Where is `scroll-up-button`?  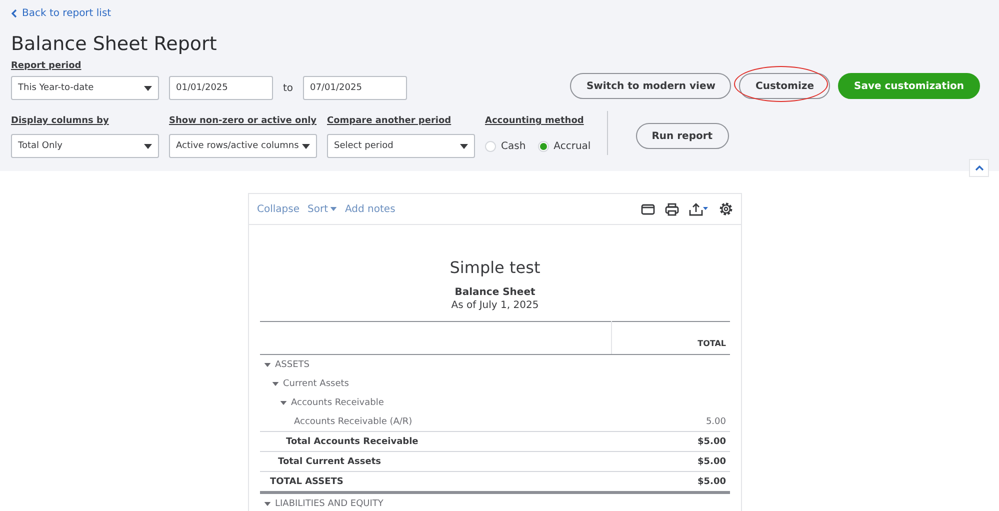 scroll-up-button is located at coordinates (979, 168).